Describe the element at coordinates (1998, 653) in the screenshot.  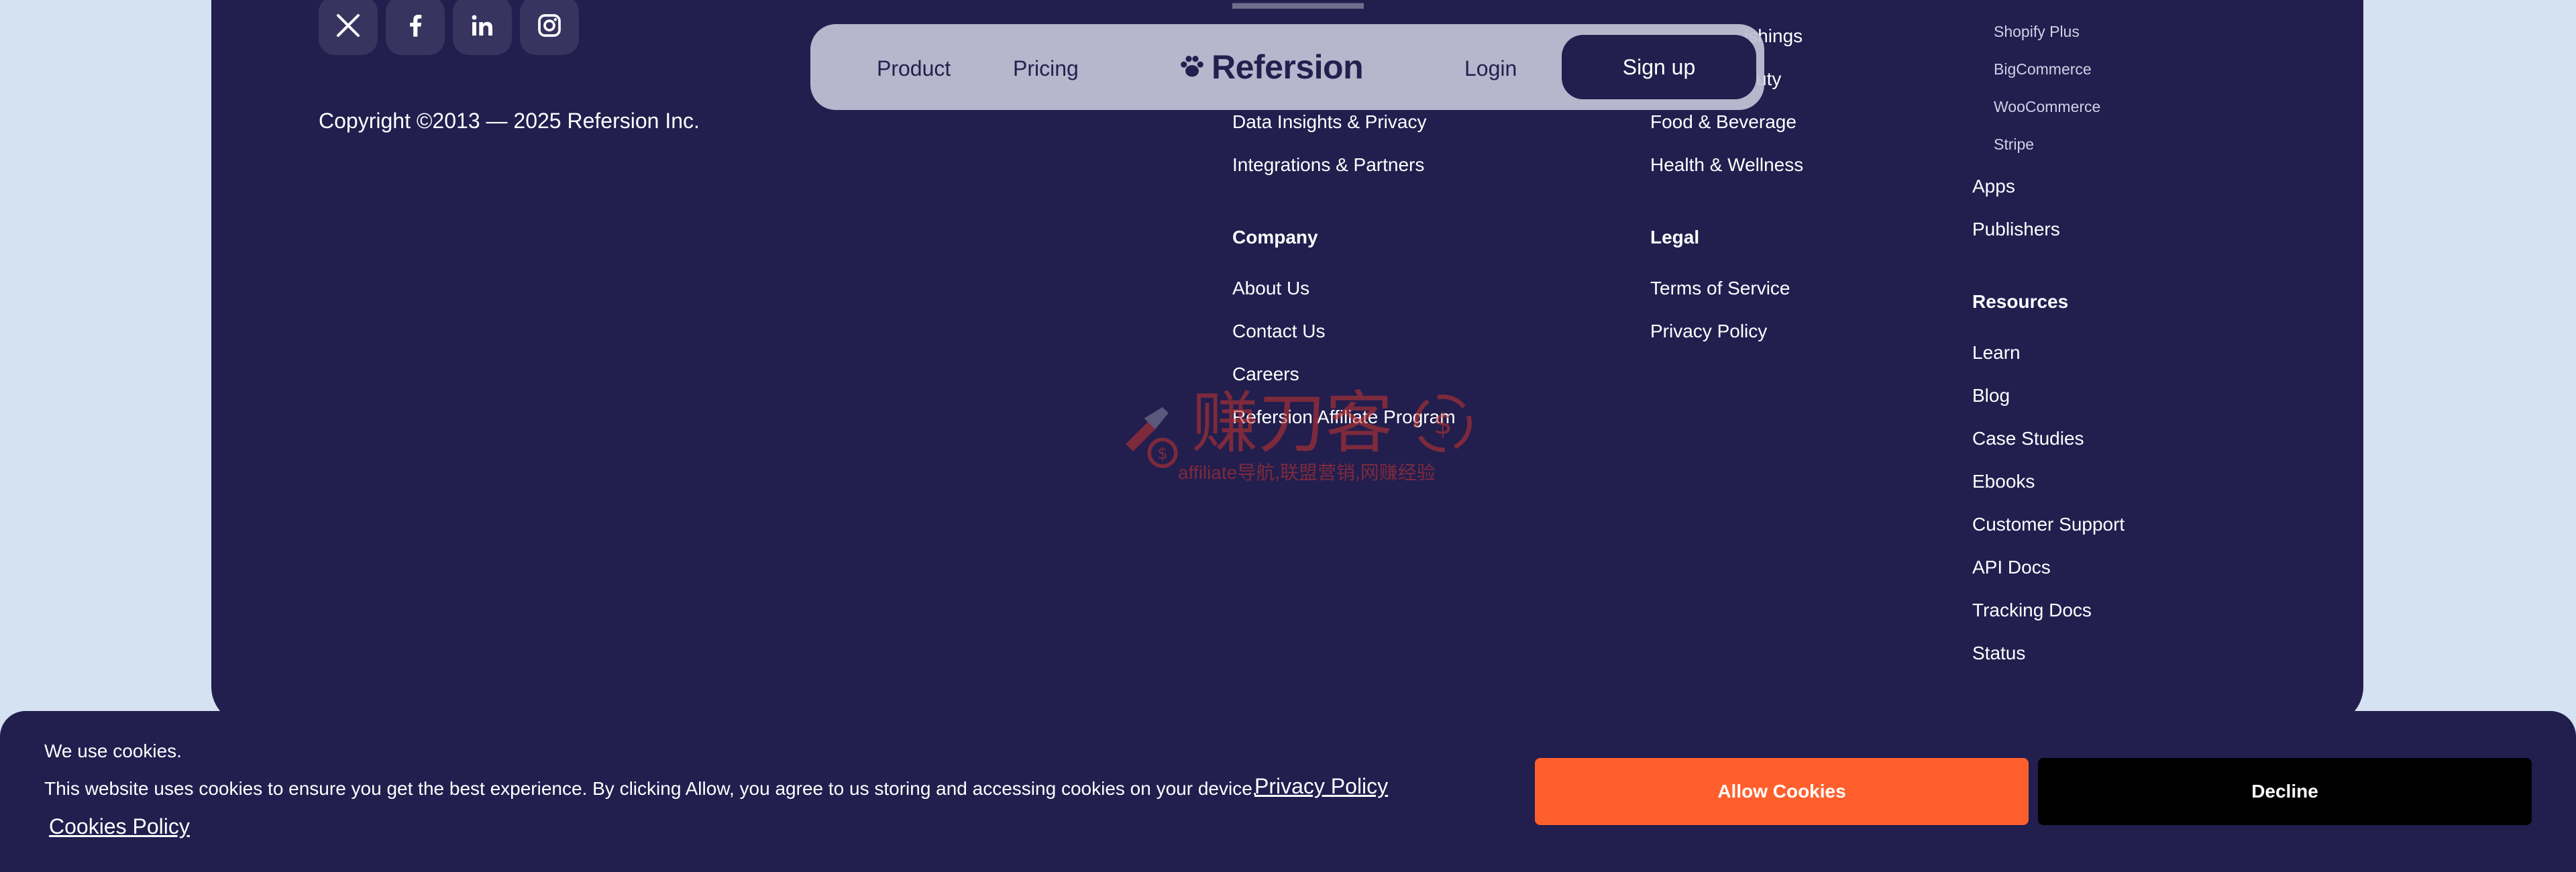
I see `footer-link-status: Status` at that location.